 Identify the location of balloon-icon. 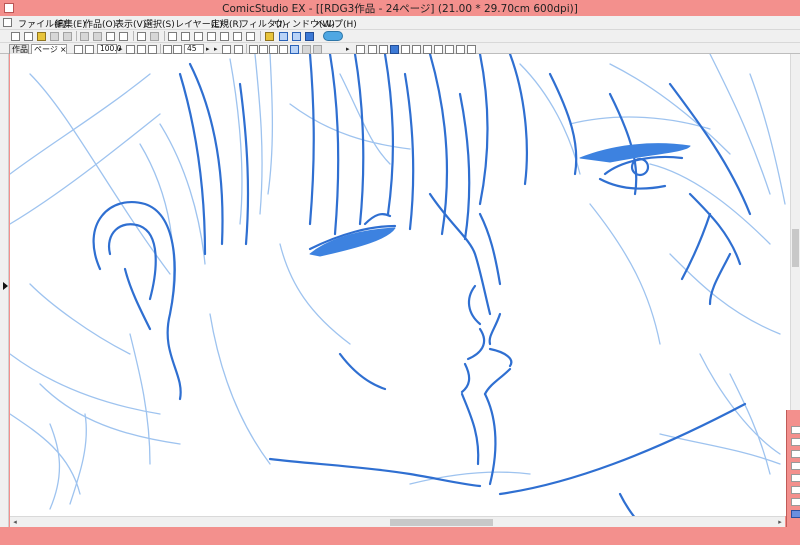
(460, 49).